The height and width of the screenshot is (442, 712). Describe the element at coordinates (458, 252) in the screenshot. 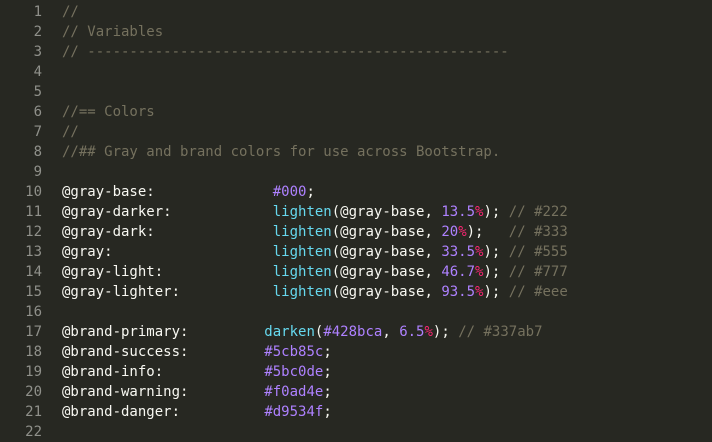

I see `token-num: 33.5` at that location.